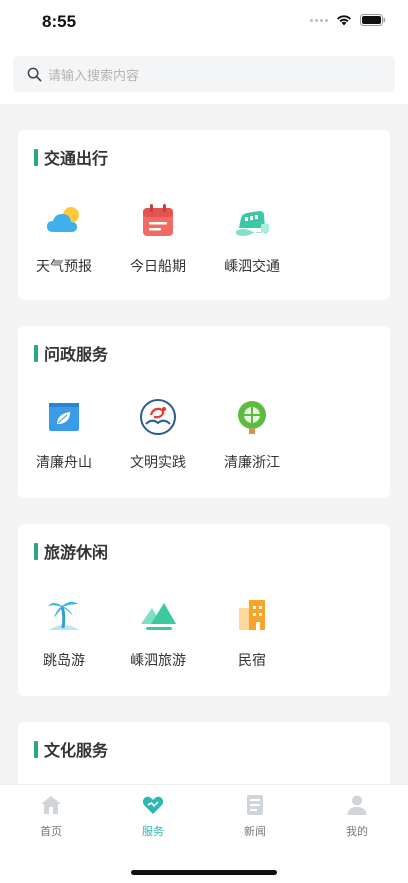 Image resolution: width=408 pixels, height=883 pixels. Describe the element at coordinates (153, 816) in the screenshot. I see `tab-service: 服务` at that location.